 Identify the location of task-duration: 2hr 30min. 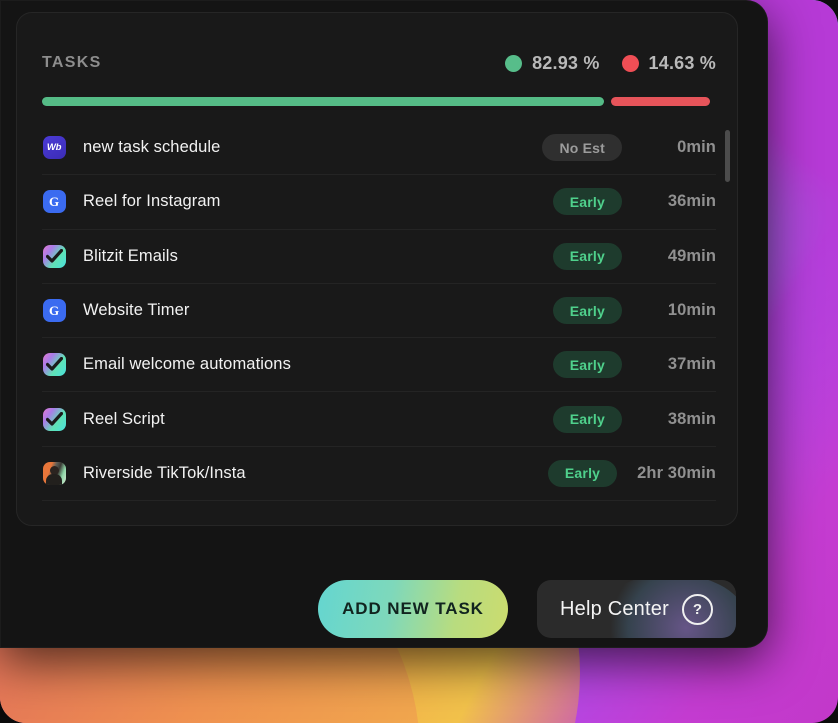
(676, 472).